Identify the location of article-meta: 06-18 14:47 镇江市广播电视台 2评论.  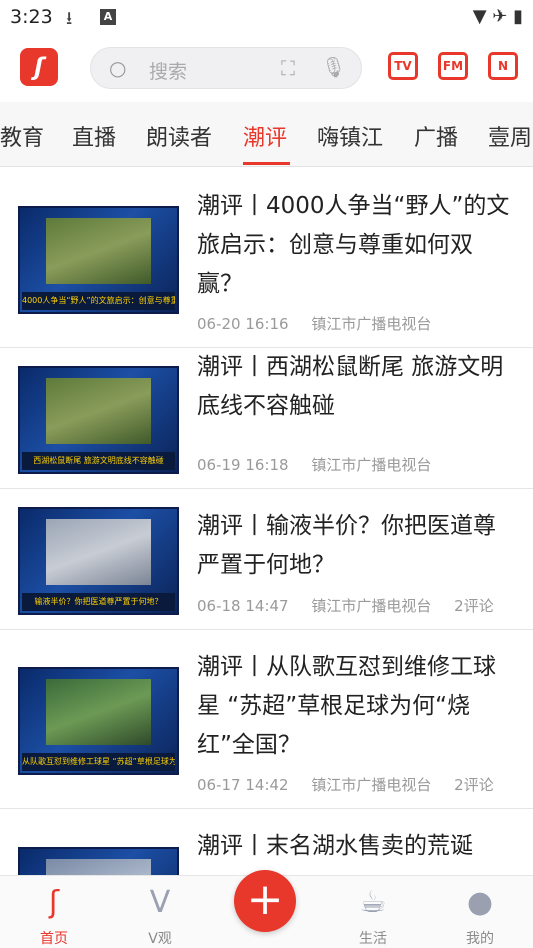
(354, 605).